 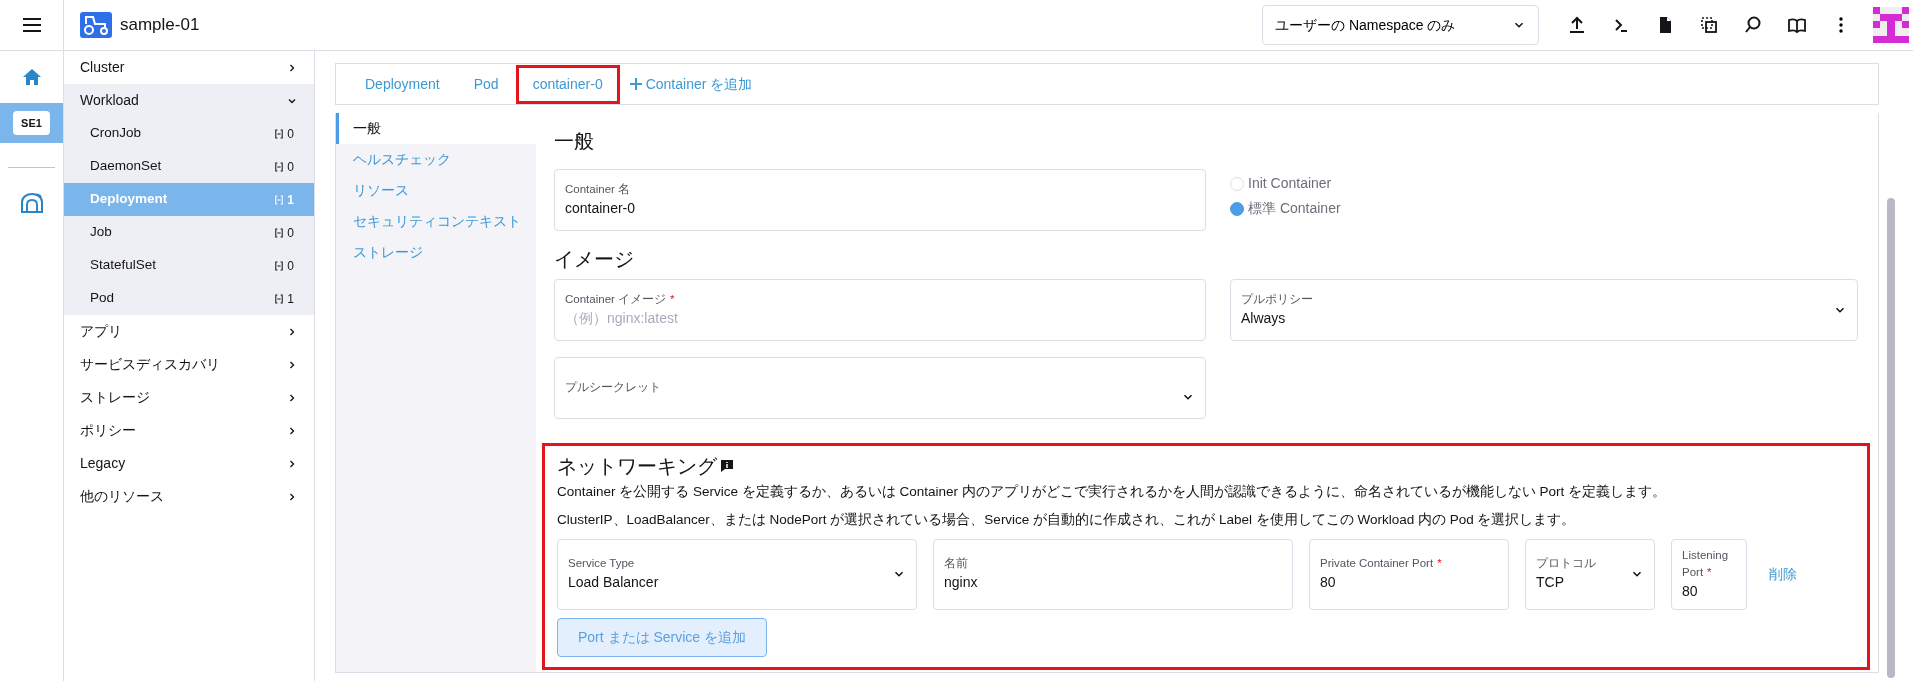 What do you see at coordinates (1590, 574) in the screenshot?
I see `protocol-select: プロトコル TCP` at bounding box center [1590, 574].